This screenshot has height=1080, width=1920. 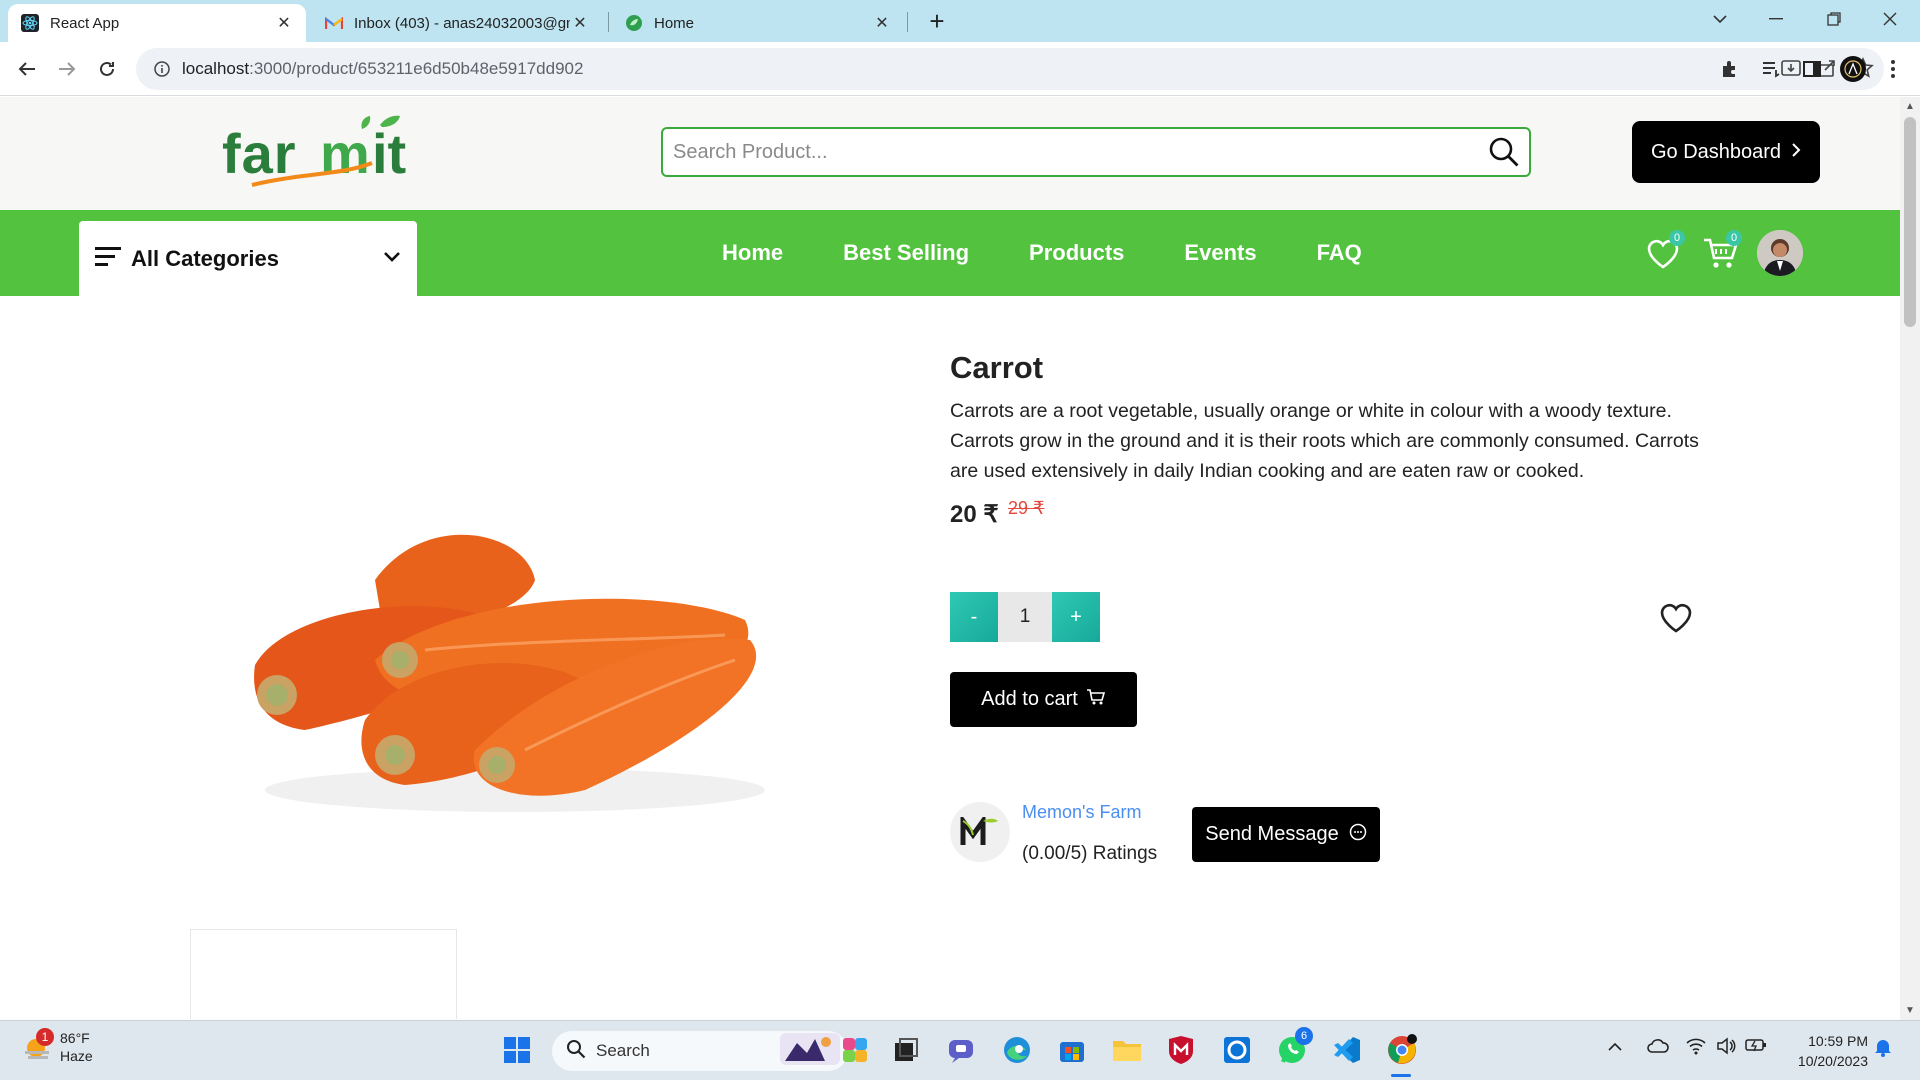 What do you see at coordinates (1883, 1049) in the screenshot?
I see `notification-bell-icon` at bounding box center [1883, 1049].